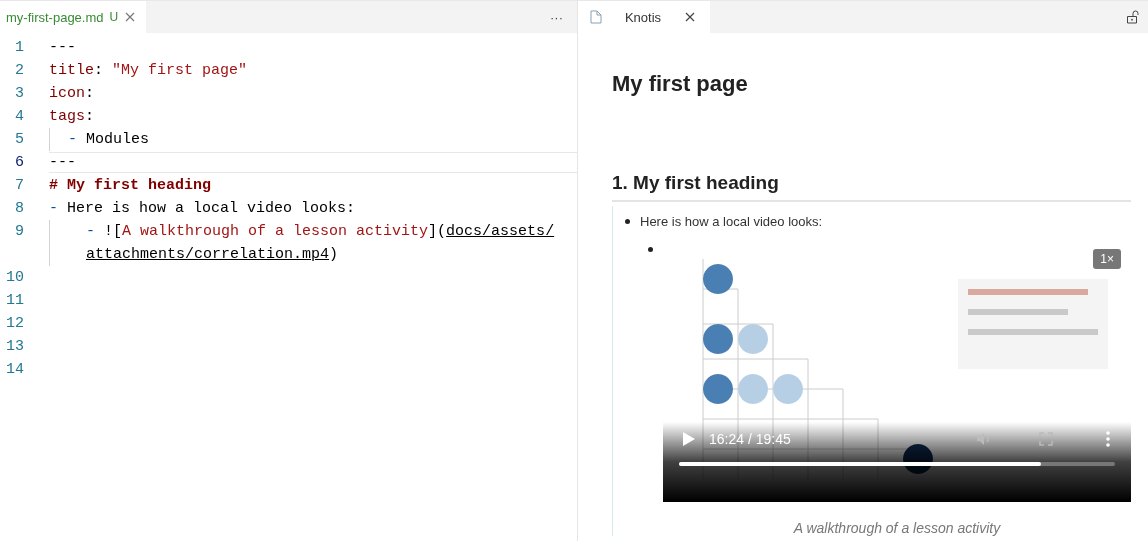 The width and height of the screenshot is (1148, 541). Describe the element at coordinates (334, 254) in the screenshot. I see `code-token: )` at that location.